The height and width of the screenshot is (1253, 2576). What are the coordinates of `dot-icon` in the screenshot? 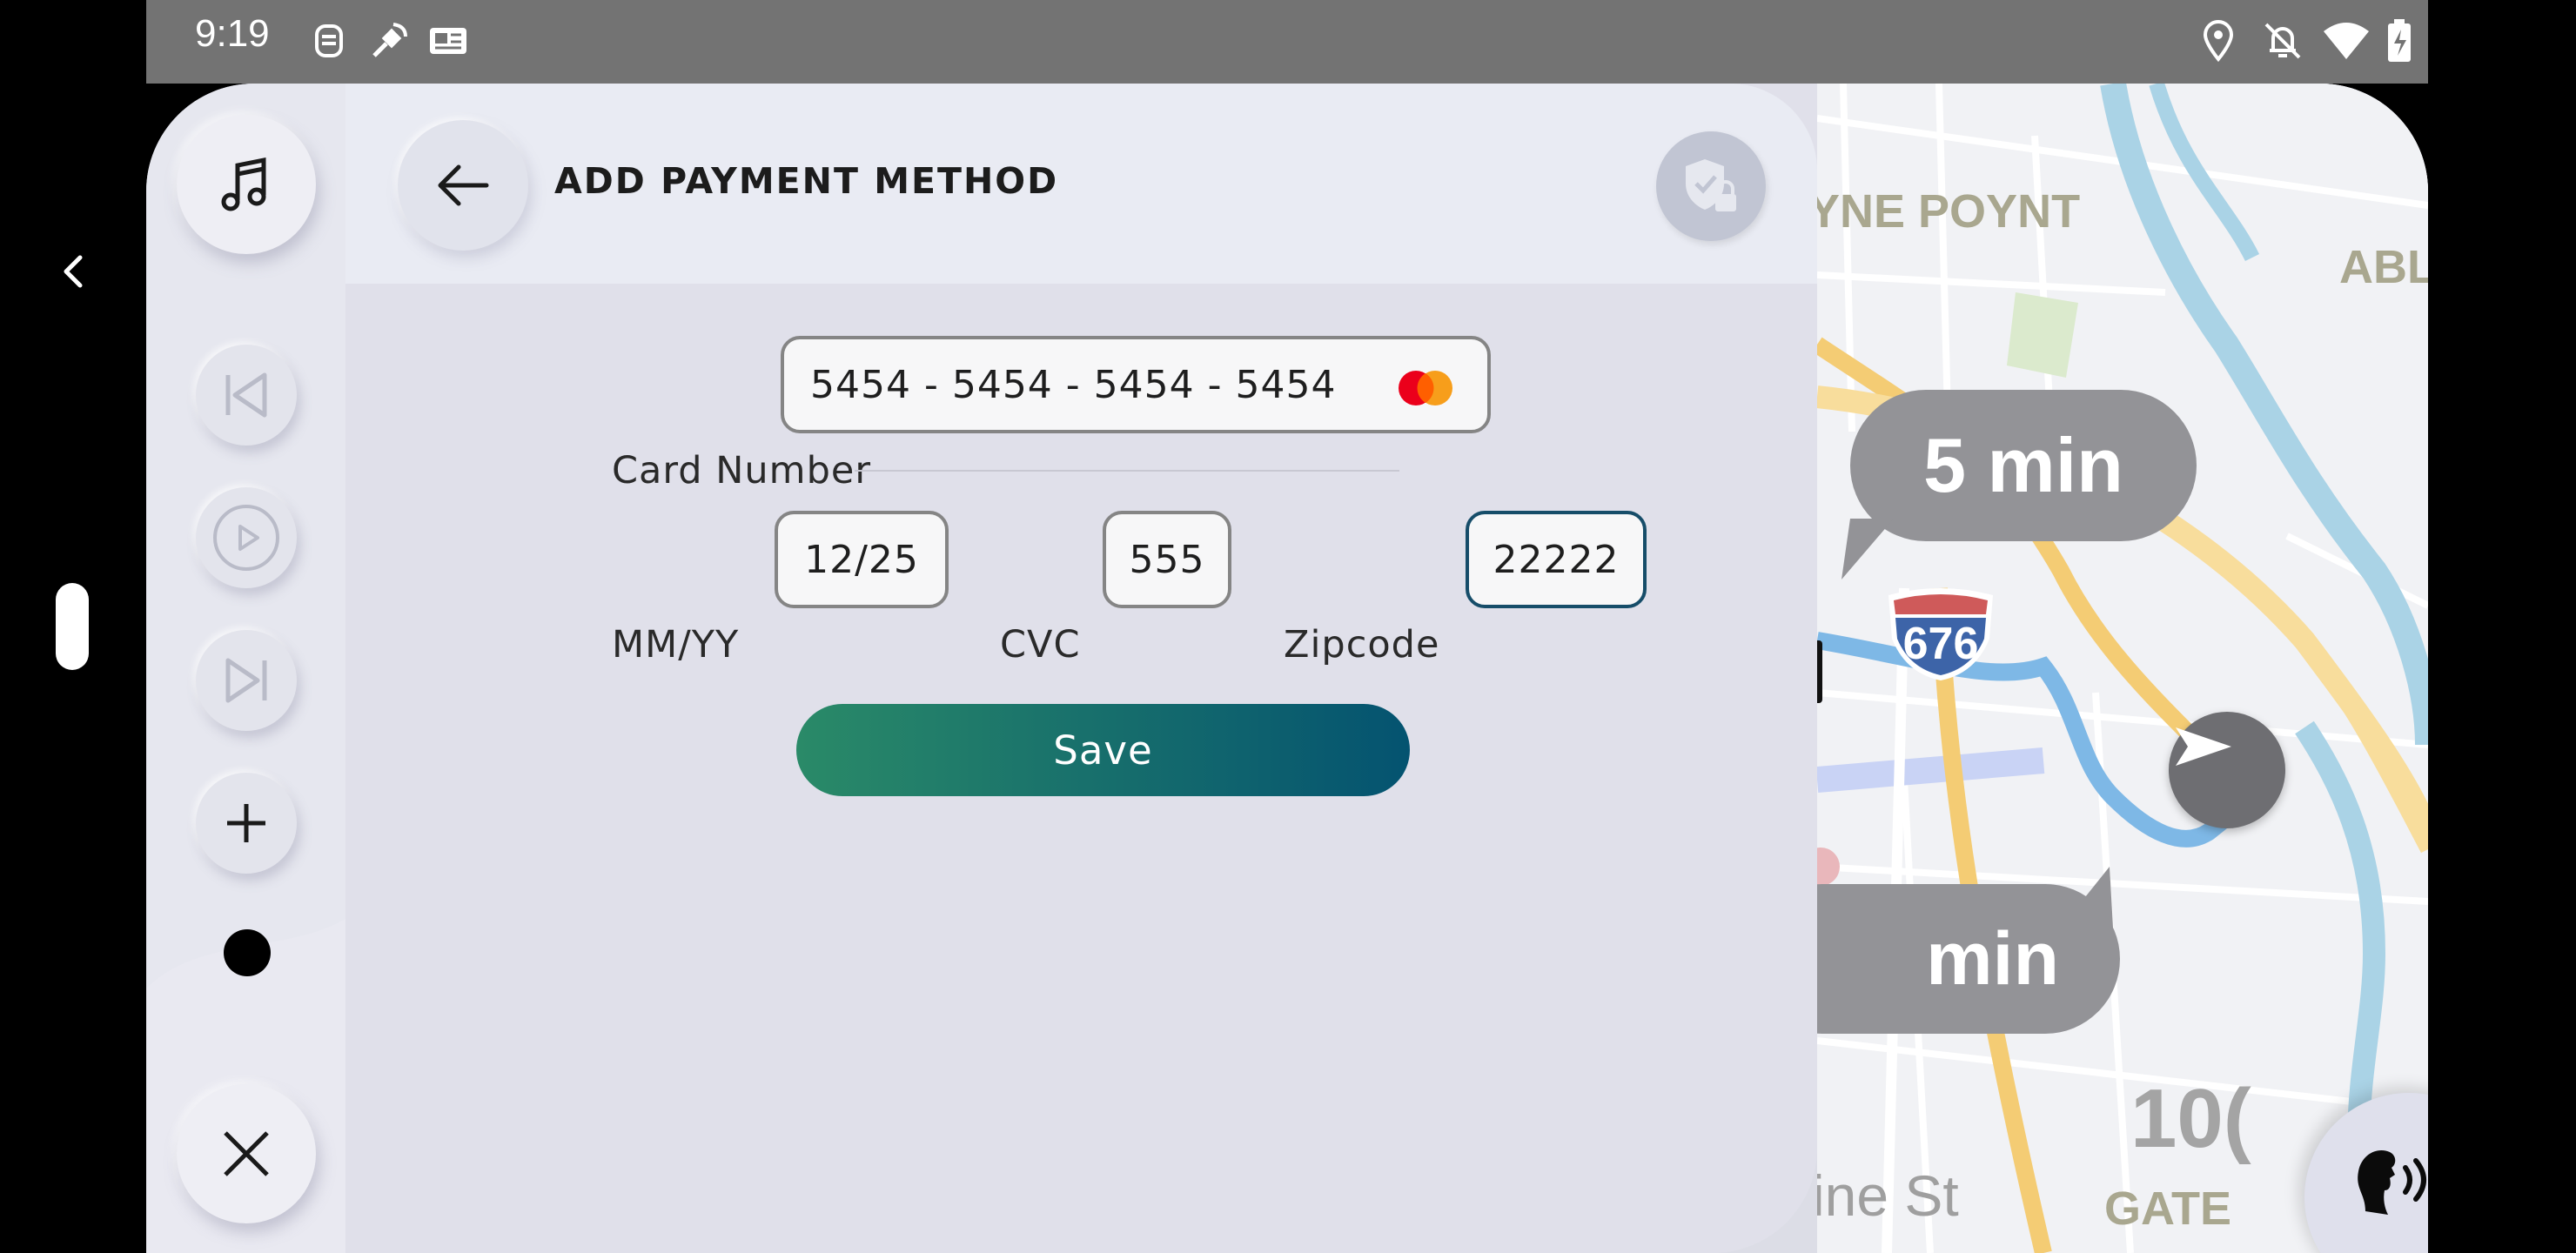 It's located at (247, 952).